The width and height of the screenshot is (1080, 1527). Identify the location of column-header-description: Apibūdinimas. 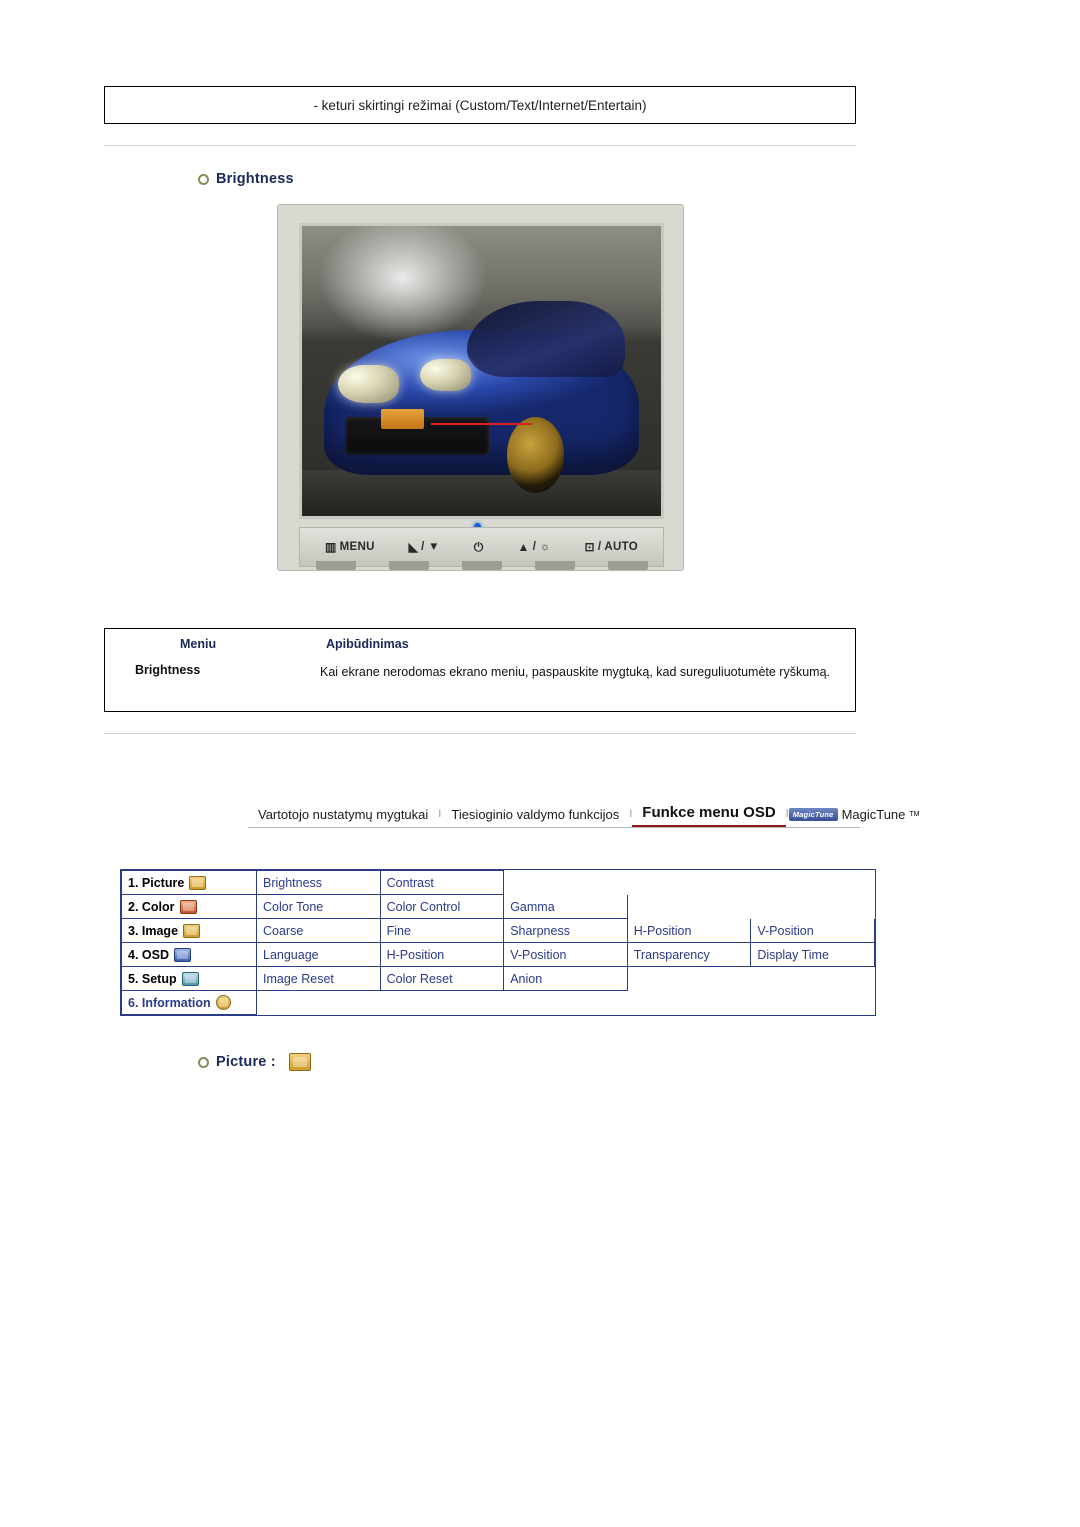
(367, 644).